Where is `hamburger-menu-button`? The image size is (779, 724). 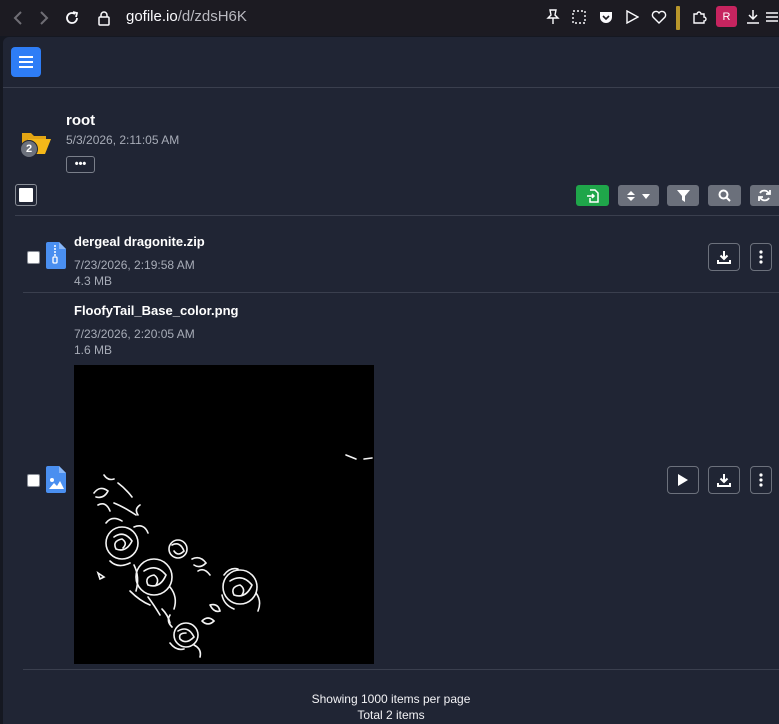 hamburger-menu-button is located at coordinates (26, 62).